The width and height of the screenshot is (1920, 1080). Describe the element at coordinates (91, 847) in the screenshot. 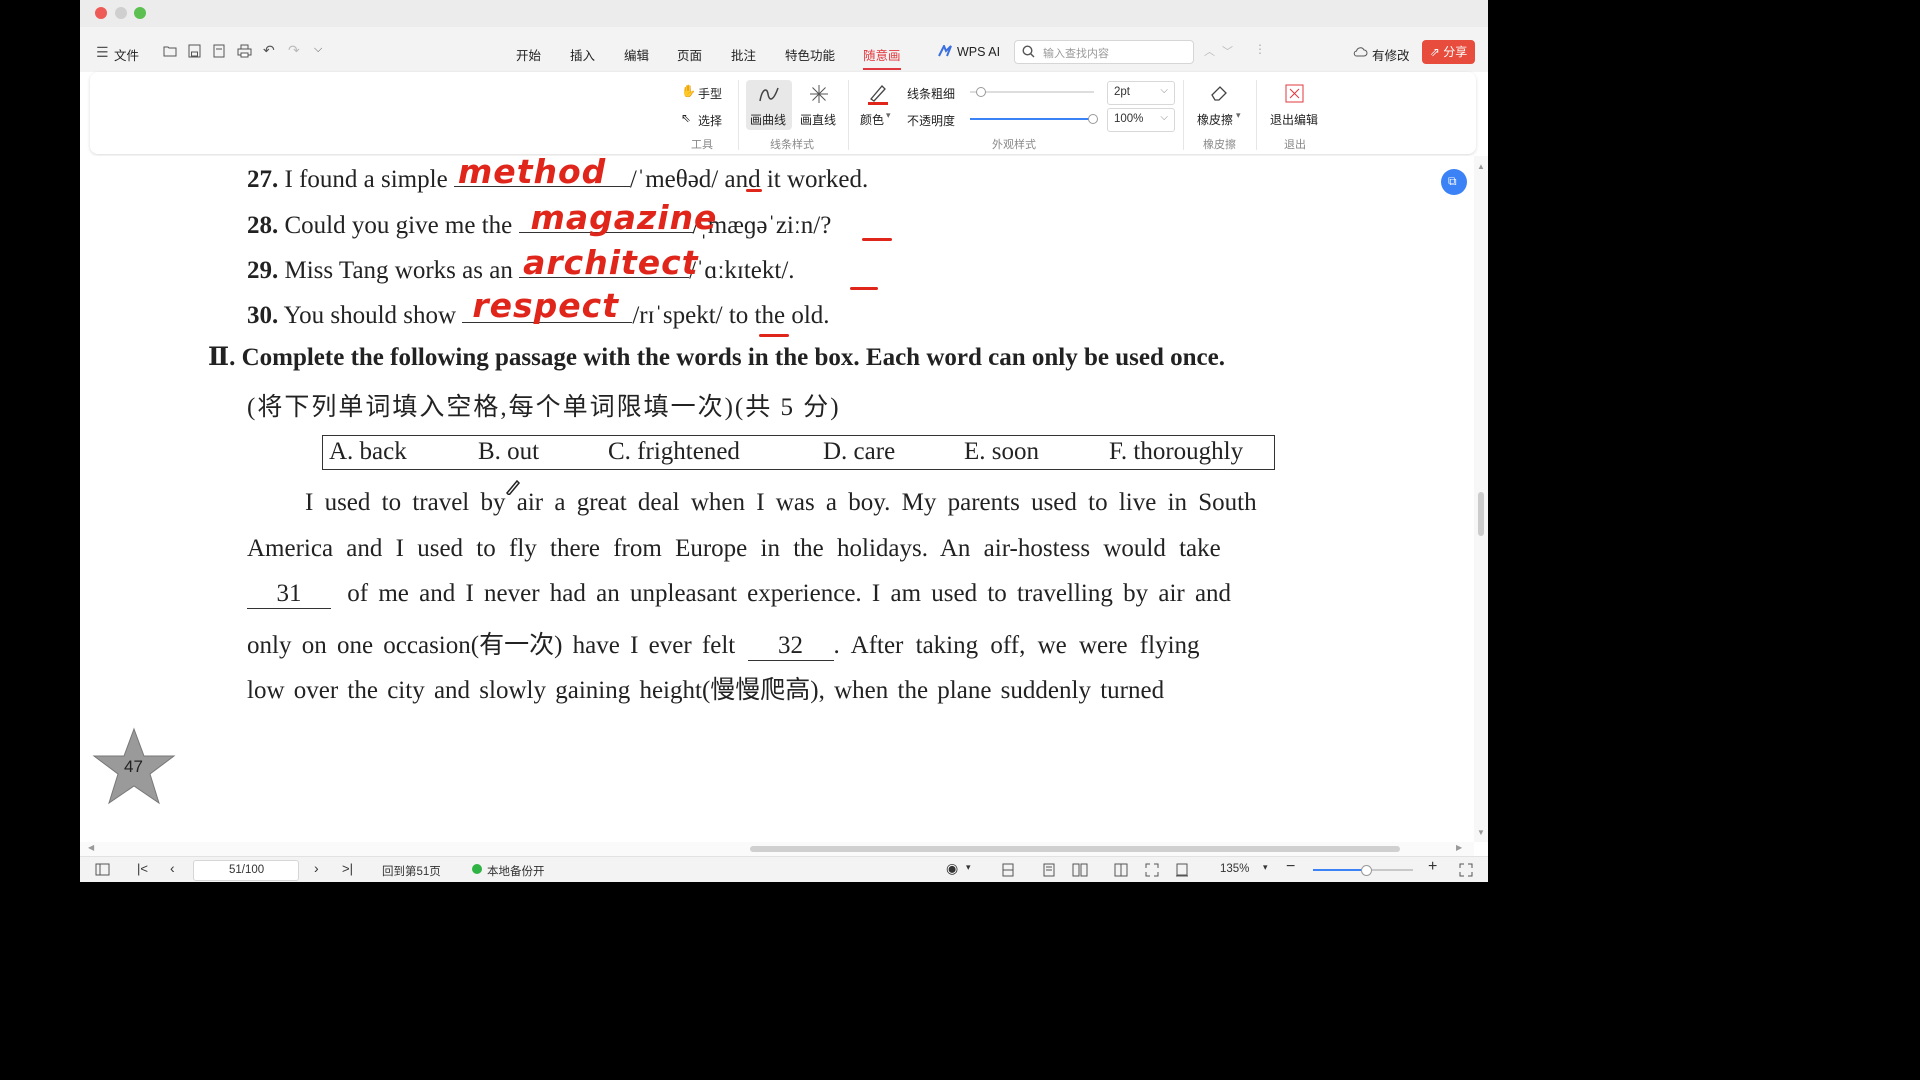

I see `scroll-left-icon: ◀` at that location.